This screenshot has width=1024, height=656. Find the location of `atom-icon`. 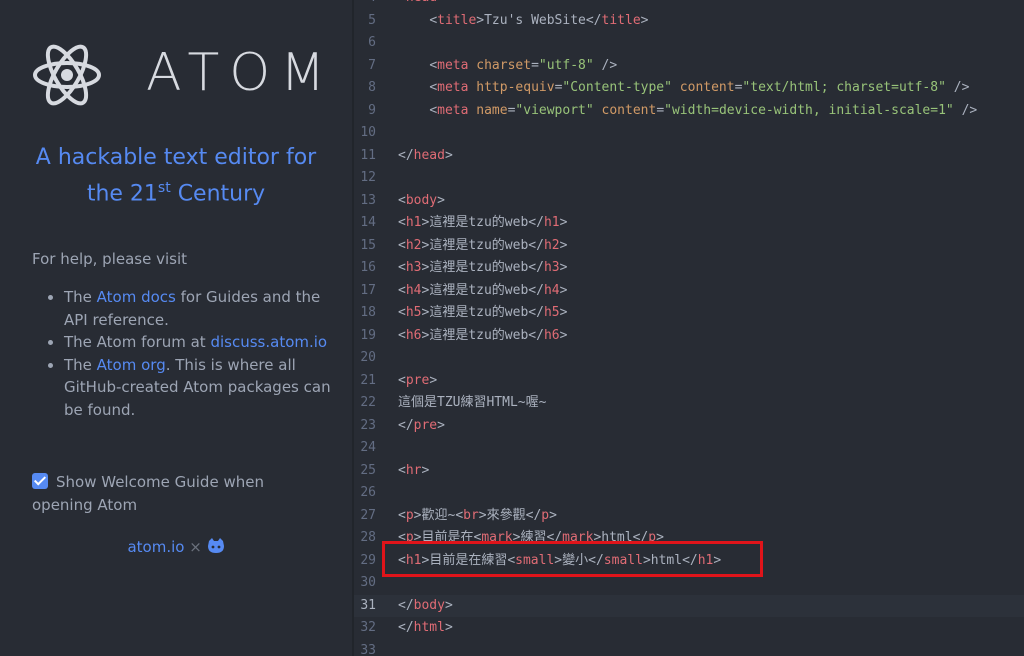

atom-icon is located at coordinates (67, 75).